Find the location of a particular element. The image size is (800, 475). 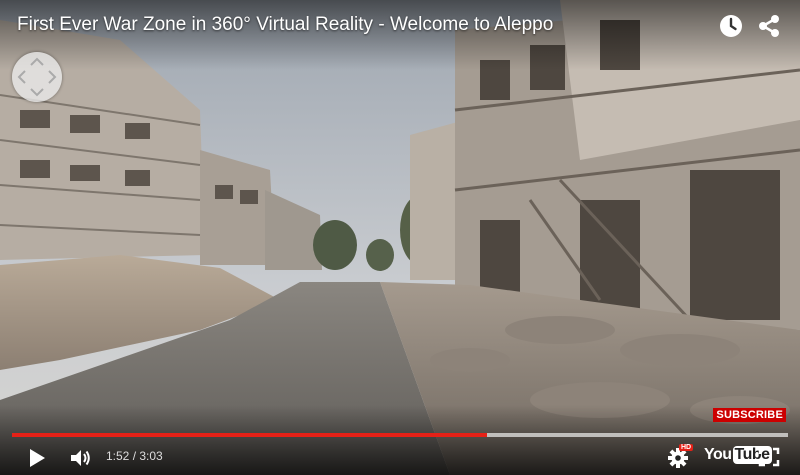

share-button is located at coordinates (769, 26).